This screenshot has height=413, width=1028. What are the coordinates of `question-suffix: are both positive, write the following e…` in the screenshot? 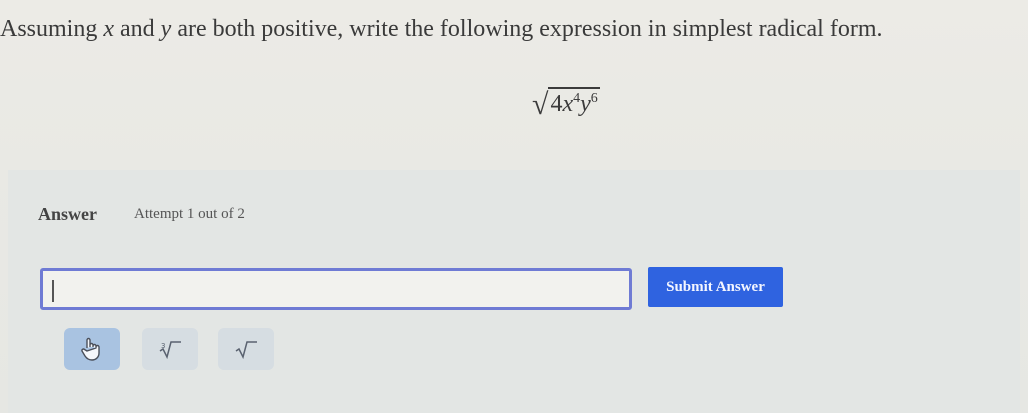 It's located at (527, 29).